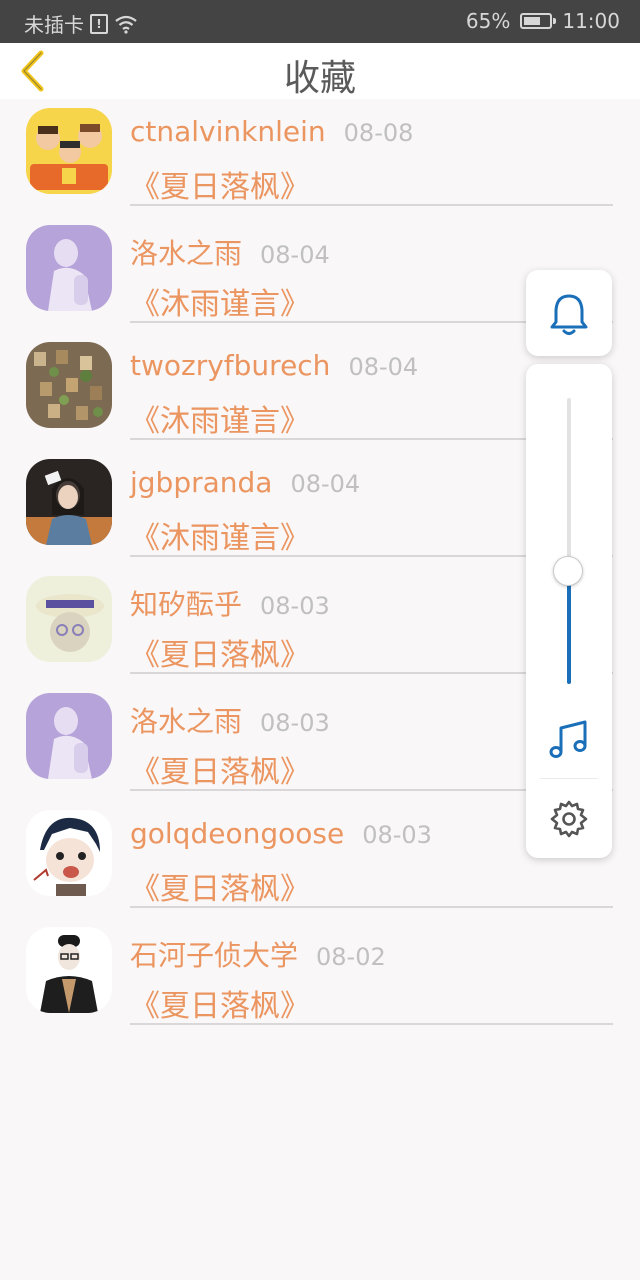 The height and width of the screenshot is (1280, 640). What do you see at coordinates (99, 23) in the screenshot?
I see `sim-alert-icon: !` at bounding box center [99, 23].